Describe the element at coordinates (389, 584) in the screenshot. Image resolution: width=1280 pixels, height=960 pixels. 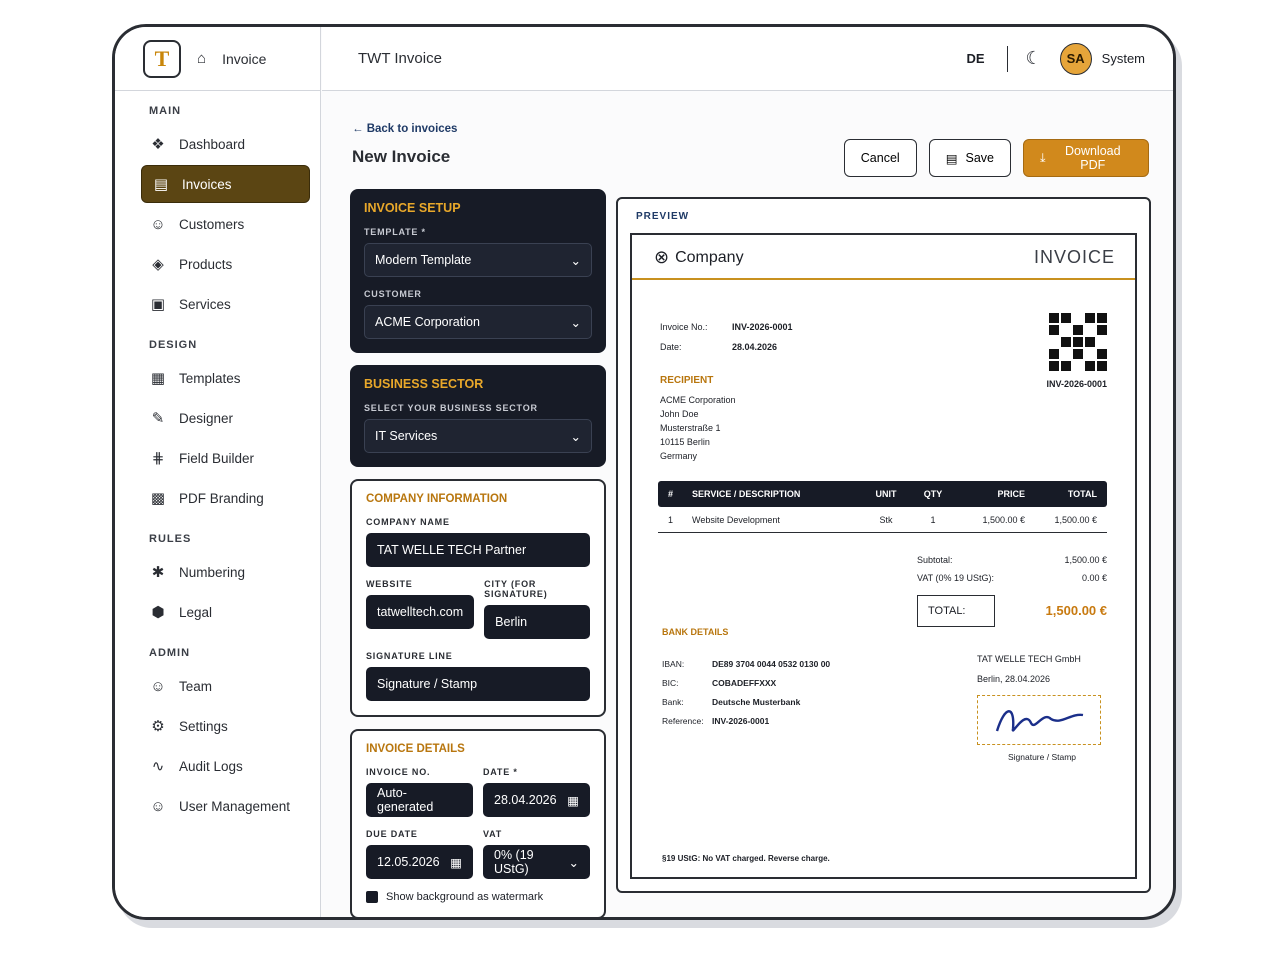
I see `website-label: WEBSITE` at that location.